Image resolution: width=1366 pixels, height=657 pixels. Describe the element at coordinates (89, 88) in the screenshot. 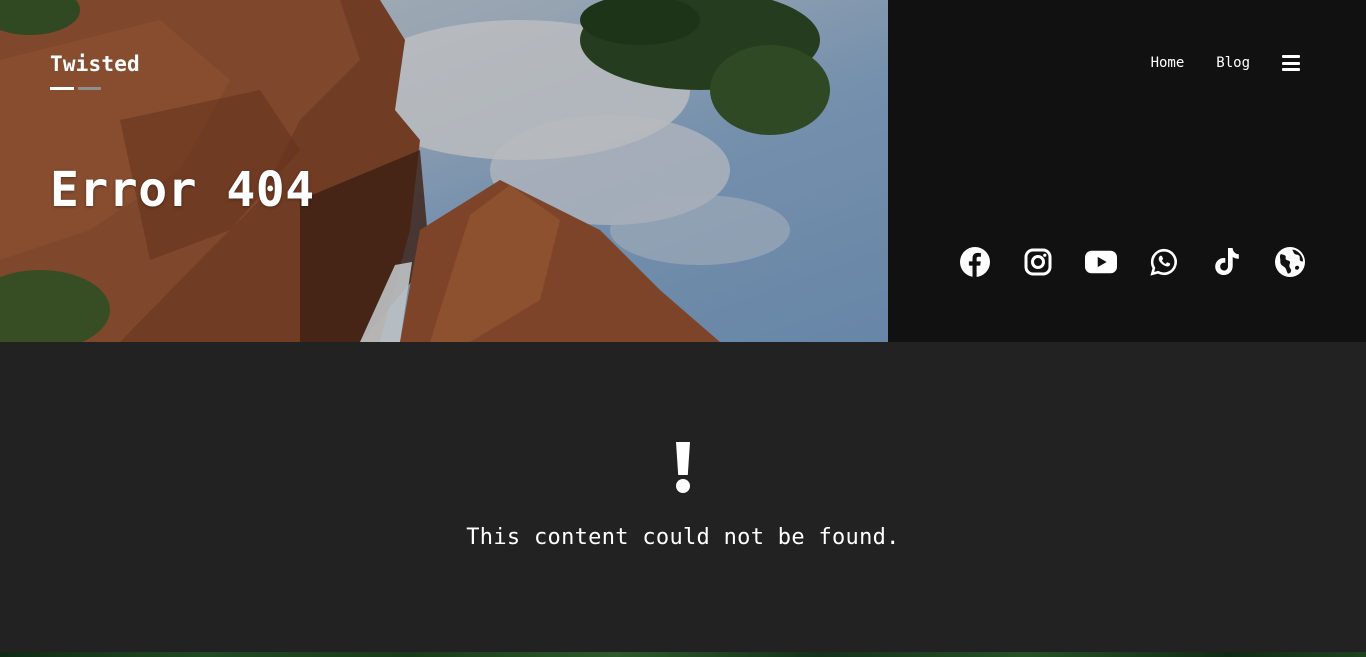

I see `brand-underline-secondary` at that location.